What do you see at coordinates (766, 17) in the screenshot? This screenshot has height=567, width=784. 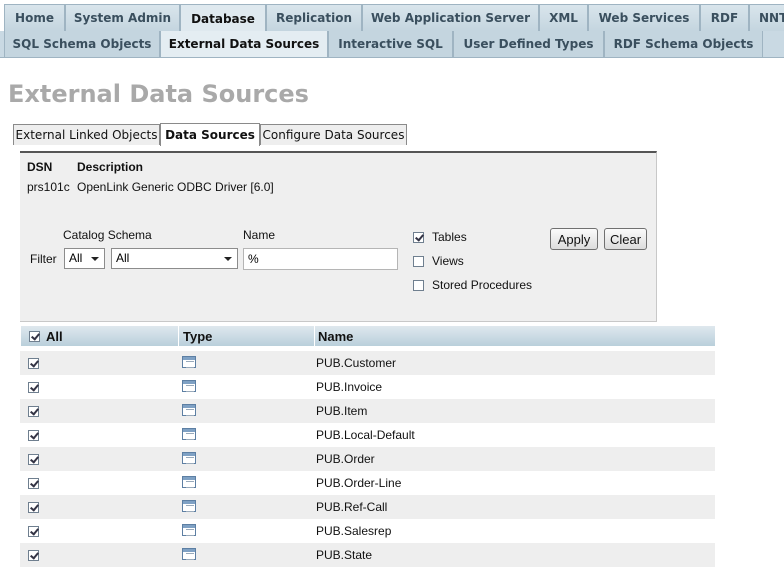 I see `nav-tab-nntp: NNTP` at bounding box center [766, 17].